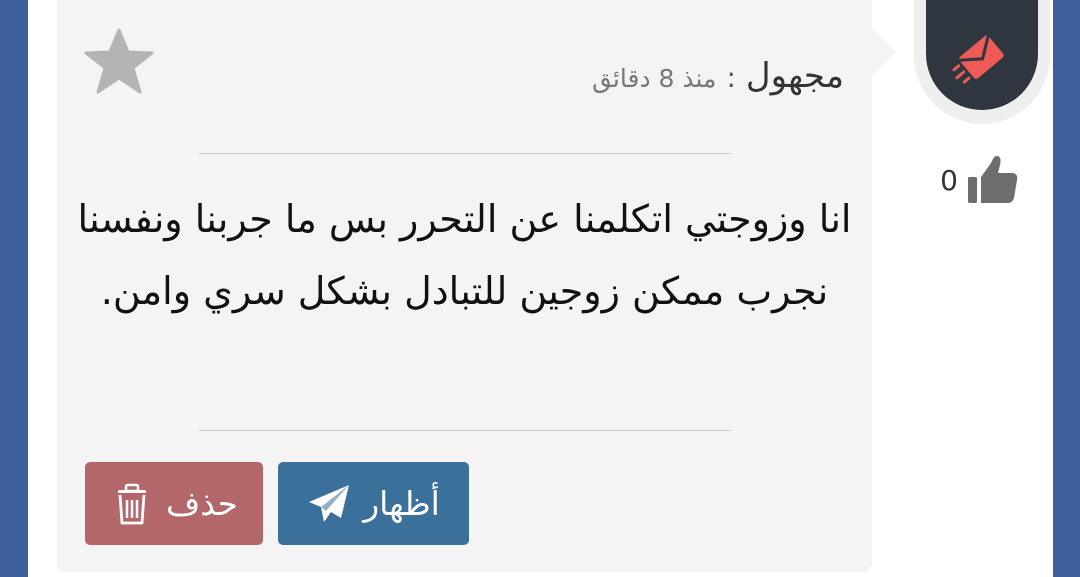  I want to click on avatar, so click(982, 55).